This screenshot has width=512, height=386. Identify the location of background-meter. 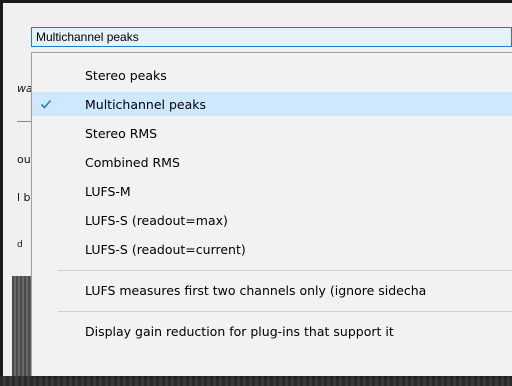
(22, 326).